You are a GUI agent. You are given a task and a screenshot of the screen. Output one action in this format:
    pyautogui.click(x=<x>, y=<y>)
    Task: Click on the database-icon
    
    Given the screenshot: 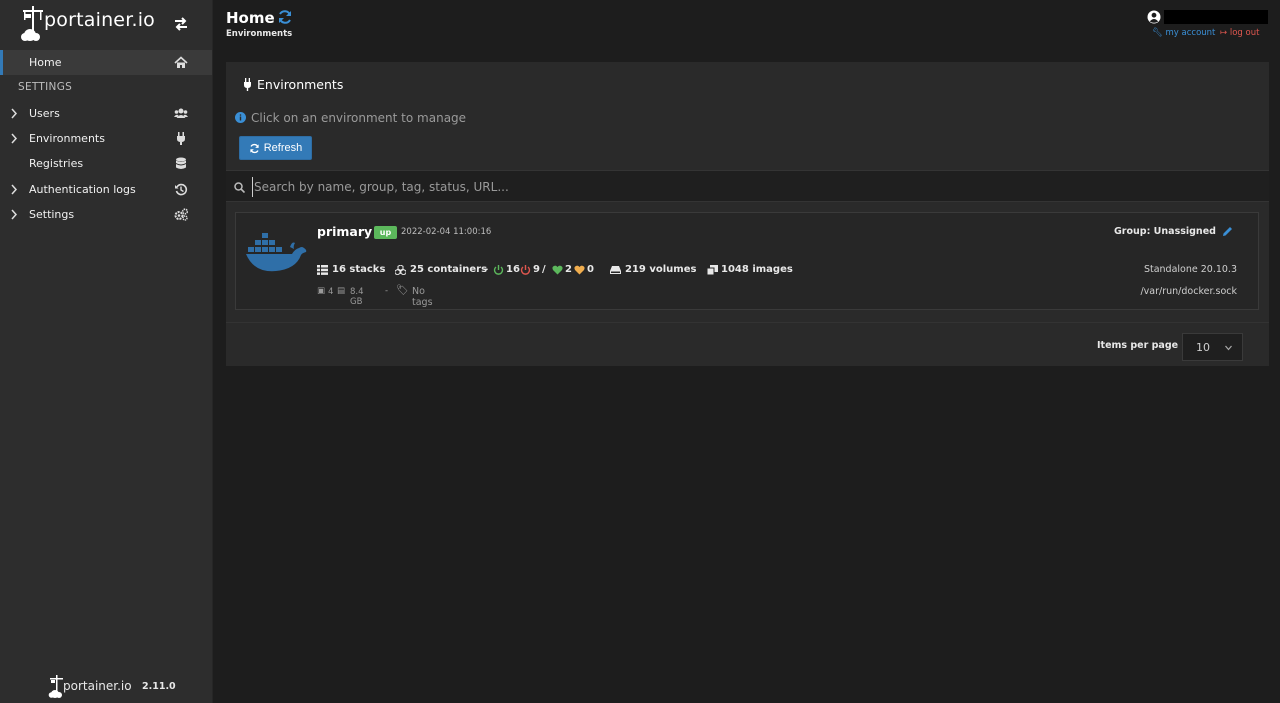 What is the action you would take?
    pyautogui.click(x=181, y=163)
    